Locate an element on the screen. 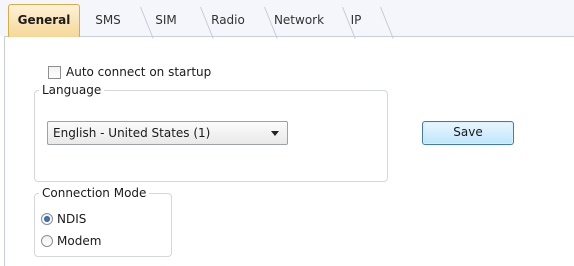  tab-strip: General SMS SIM Radio Network IP is located at coordinates (287, 18).